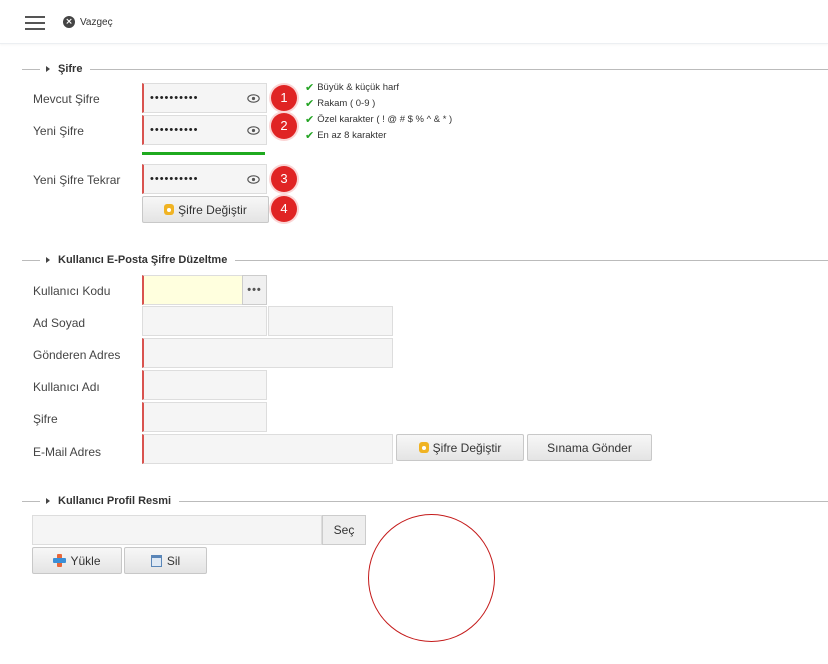 This screenshot has height=664, width=828. Describe the element at coordinates (35, 23) in the screenshot. I see `hamburger-menu-icon` at that location.